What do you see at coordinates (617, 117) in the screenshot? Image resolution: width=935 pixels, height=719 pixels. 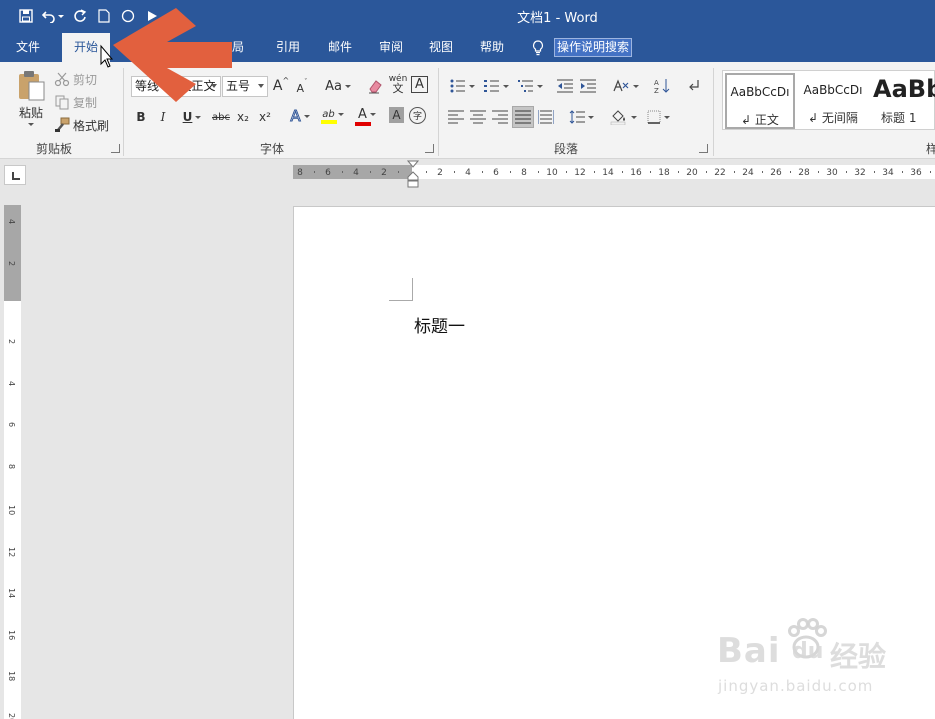 I see `paint-bucket-icon` at bounding box center [617, 117].